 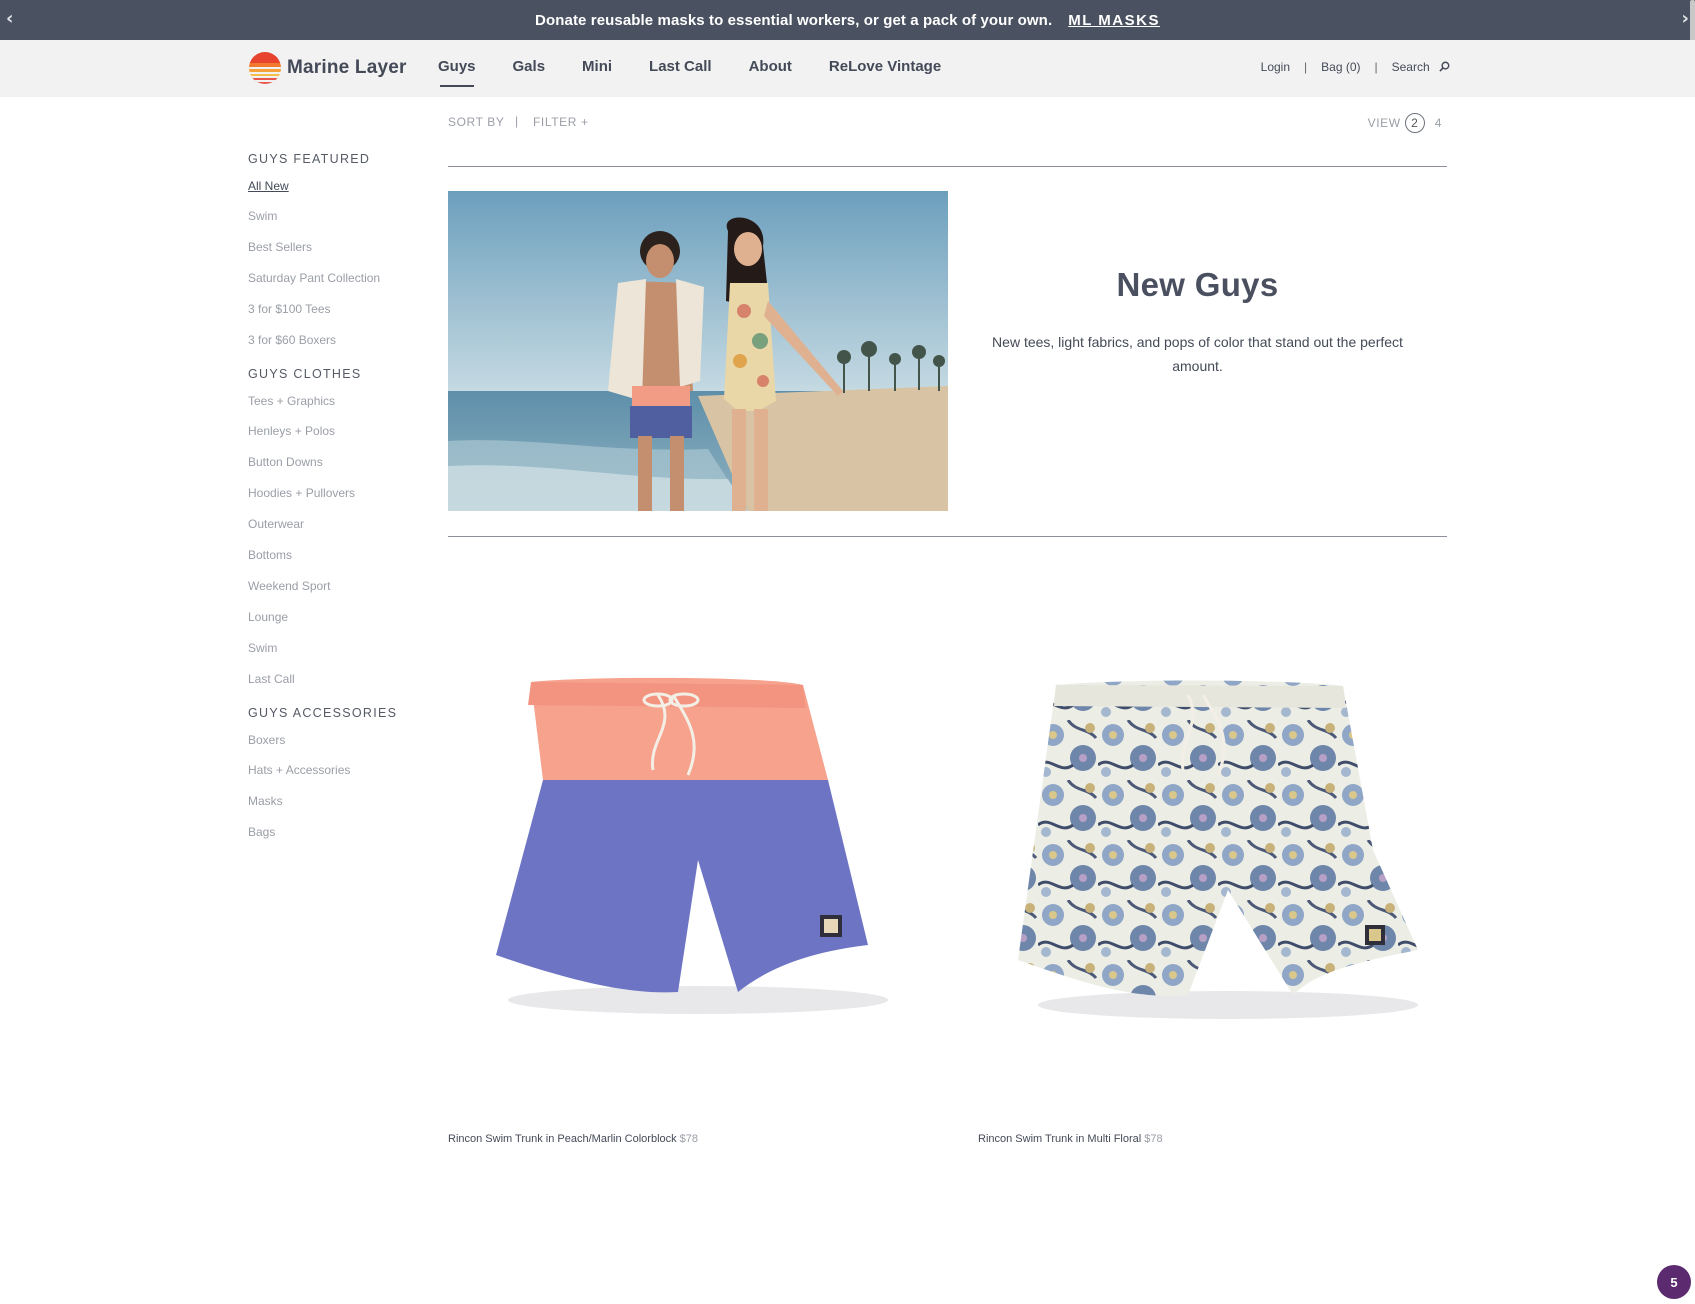 What do you see at coordinates (947, 123) in the screenshot?
I see `listing-toolbar: SORT BY | FILTER + VIEW 2 4` at bounding box center [947, 123].